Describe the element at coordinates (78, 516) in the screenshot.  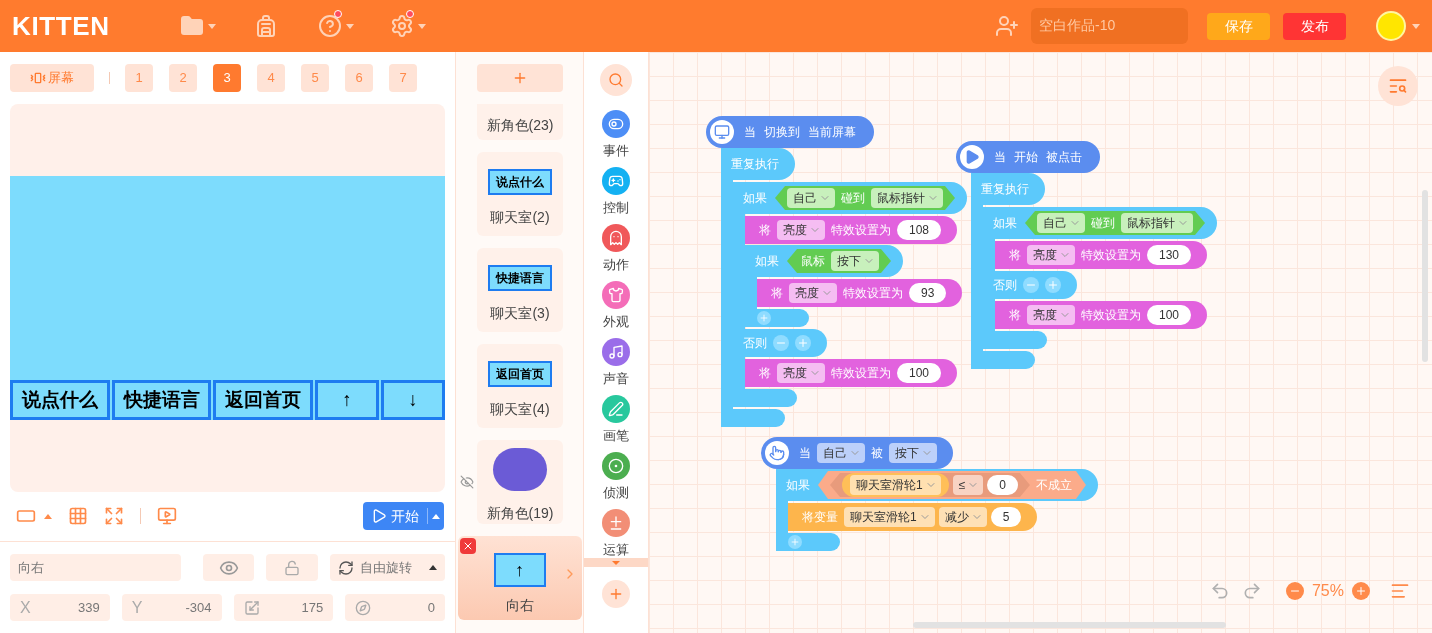
I see `grid-button` at that location.